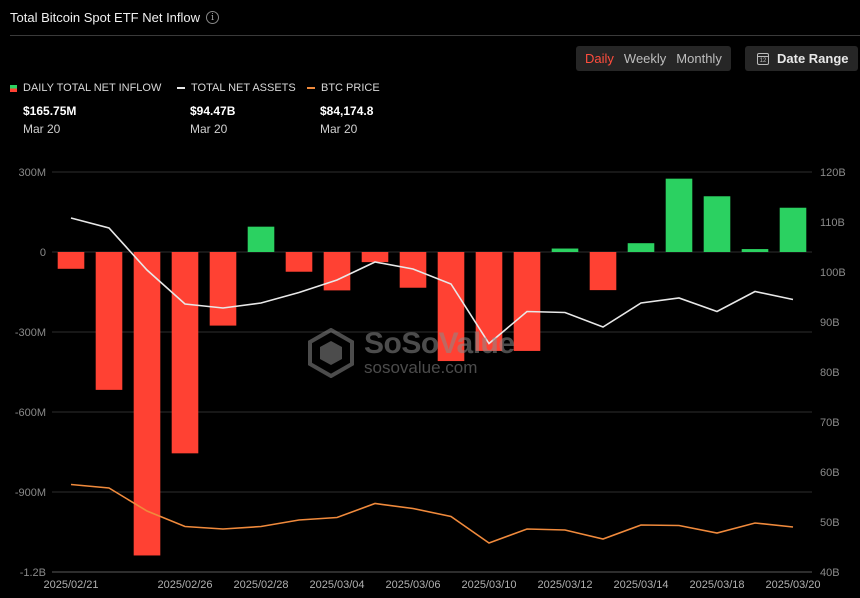 This screenshot has height=598, width=860. I want to click on left-axis-tick-label: -600M, so click(30, 413).